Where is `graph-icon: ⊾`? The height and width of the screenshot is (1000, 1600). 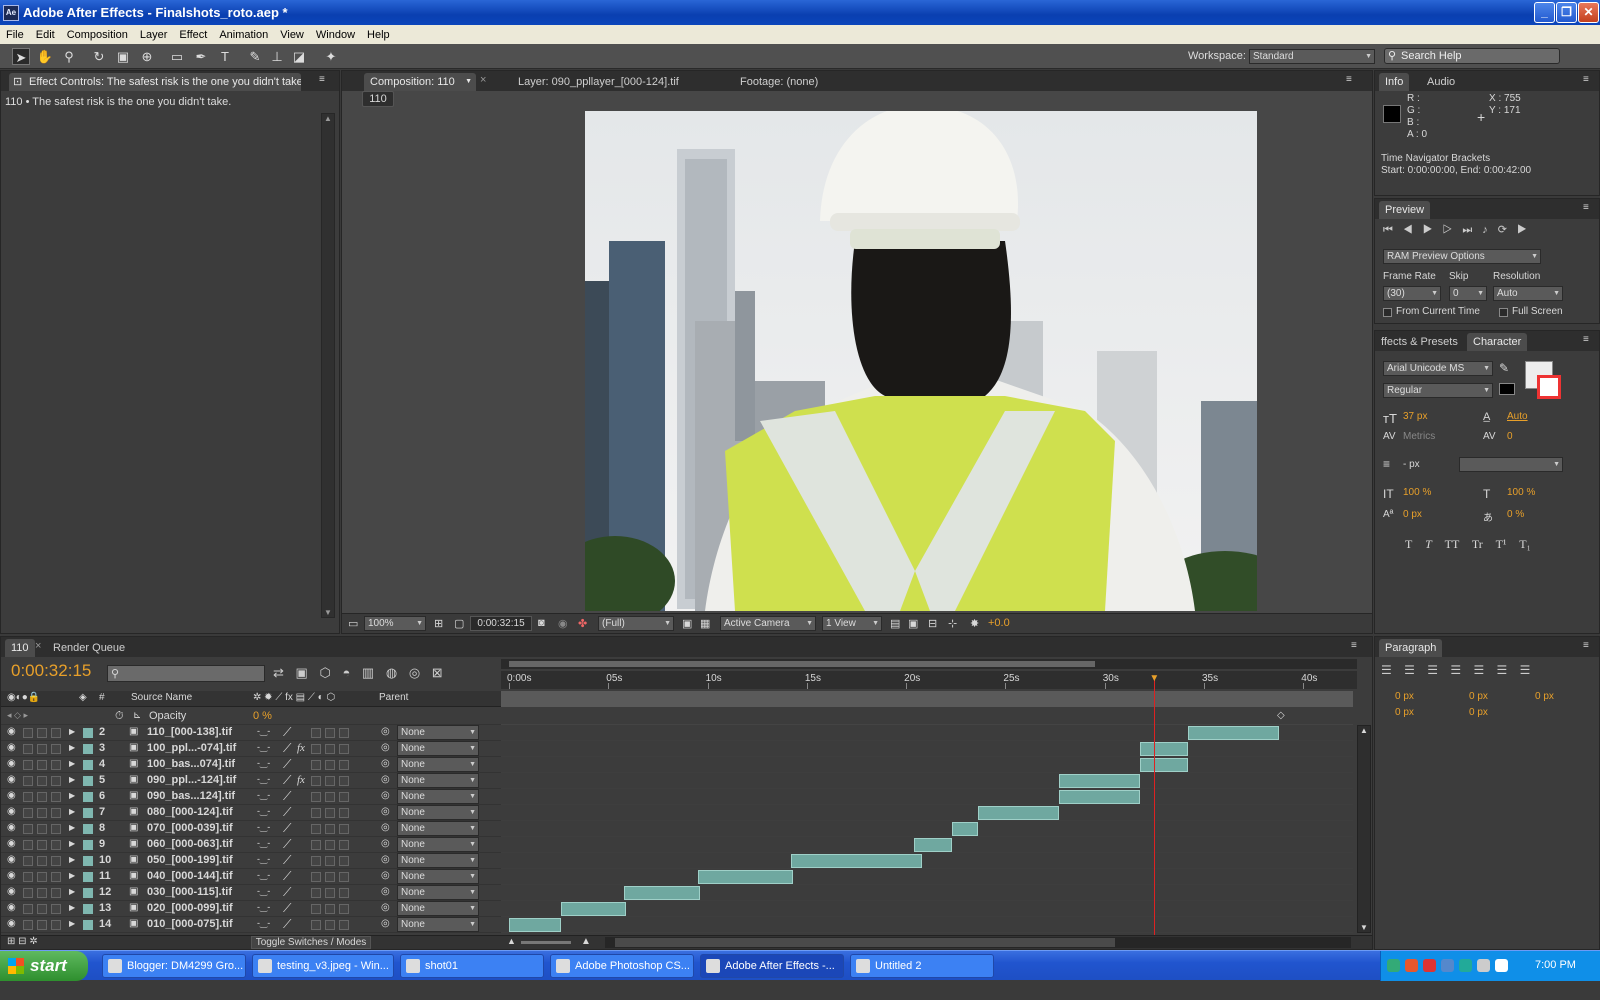
graph-icon: ⊾ is located at coordinates (137, 715).